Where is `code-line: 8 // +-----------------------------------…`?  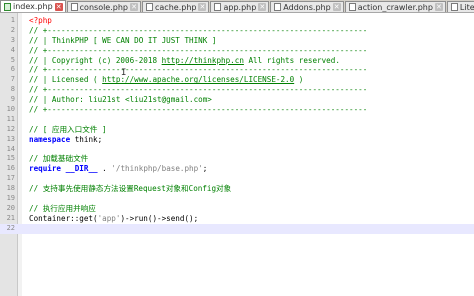
code-line: 8 // +-----------------------------------… is located at coordinates (237, 90).